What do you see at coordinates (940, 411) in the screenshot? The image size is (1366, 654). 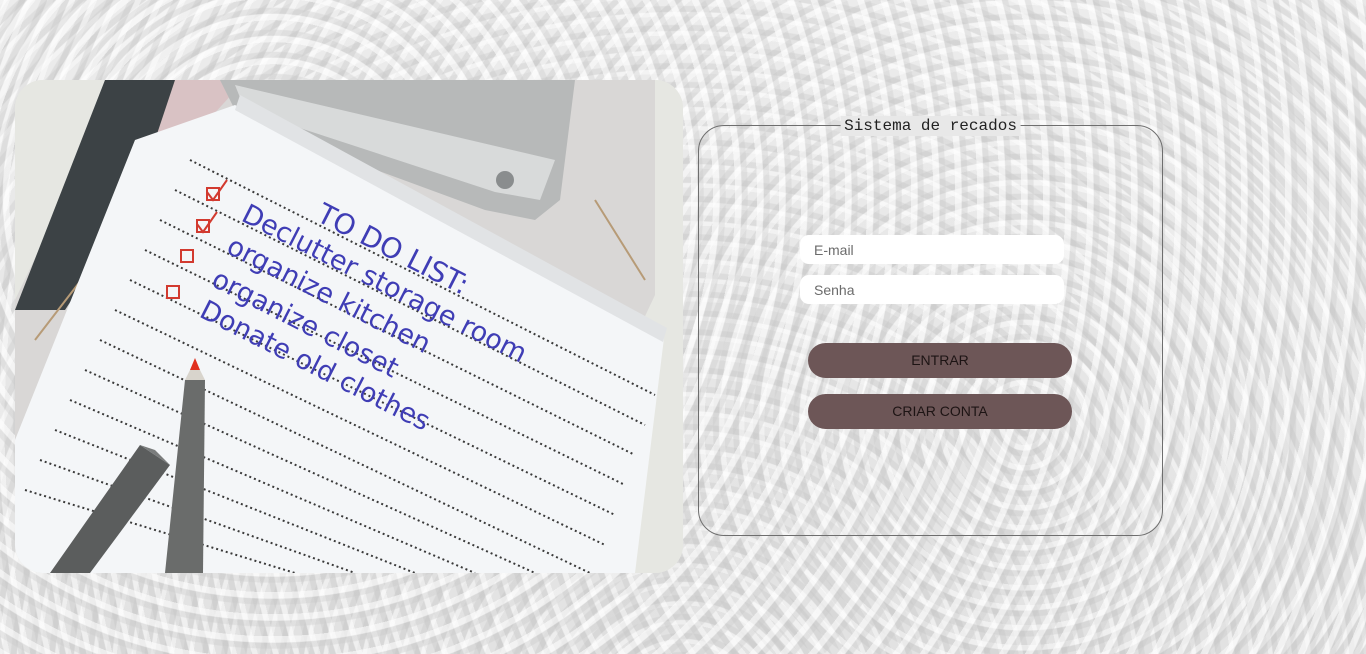 I see `create-account-button: CRIAR CONTA` at bounding box center [940, 411].